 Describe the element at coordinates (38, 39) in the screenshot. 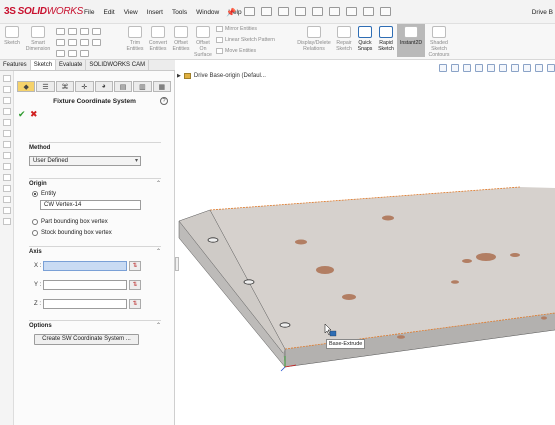

I see `smart-dimension-button: Smart Dimension` at that location.